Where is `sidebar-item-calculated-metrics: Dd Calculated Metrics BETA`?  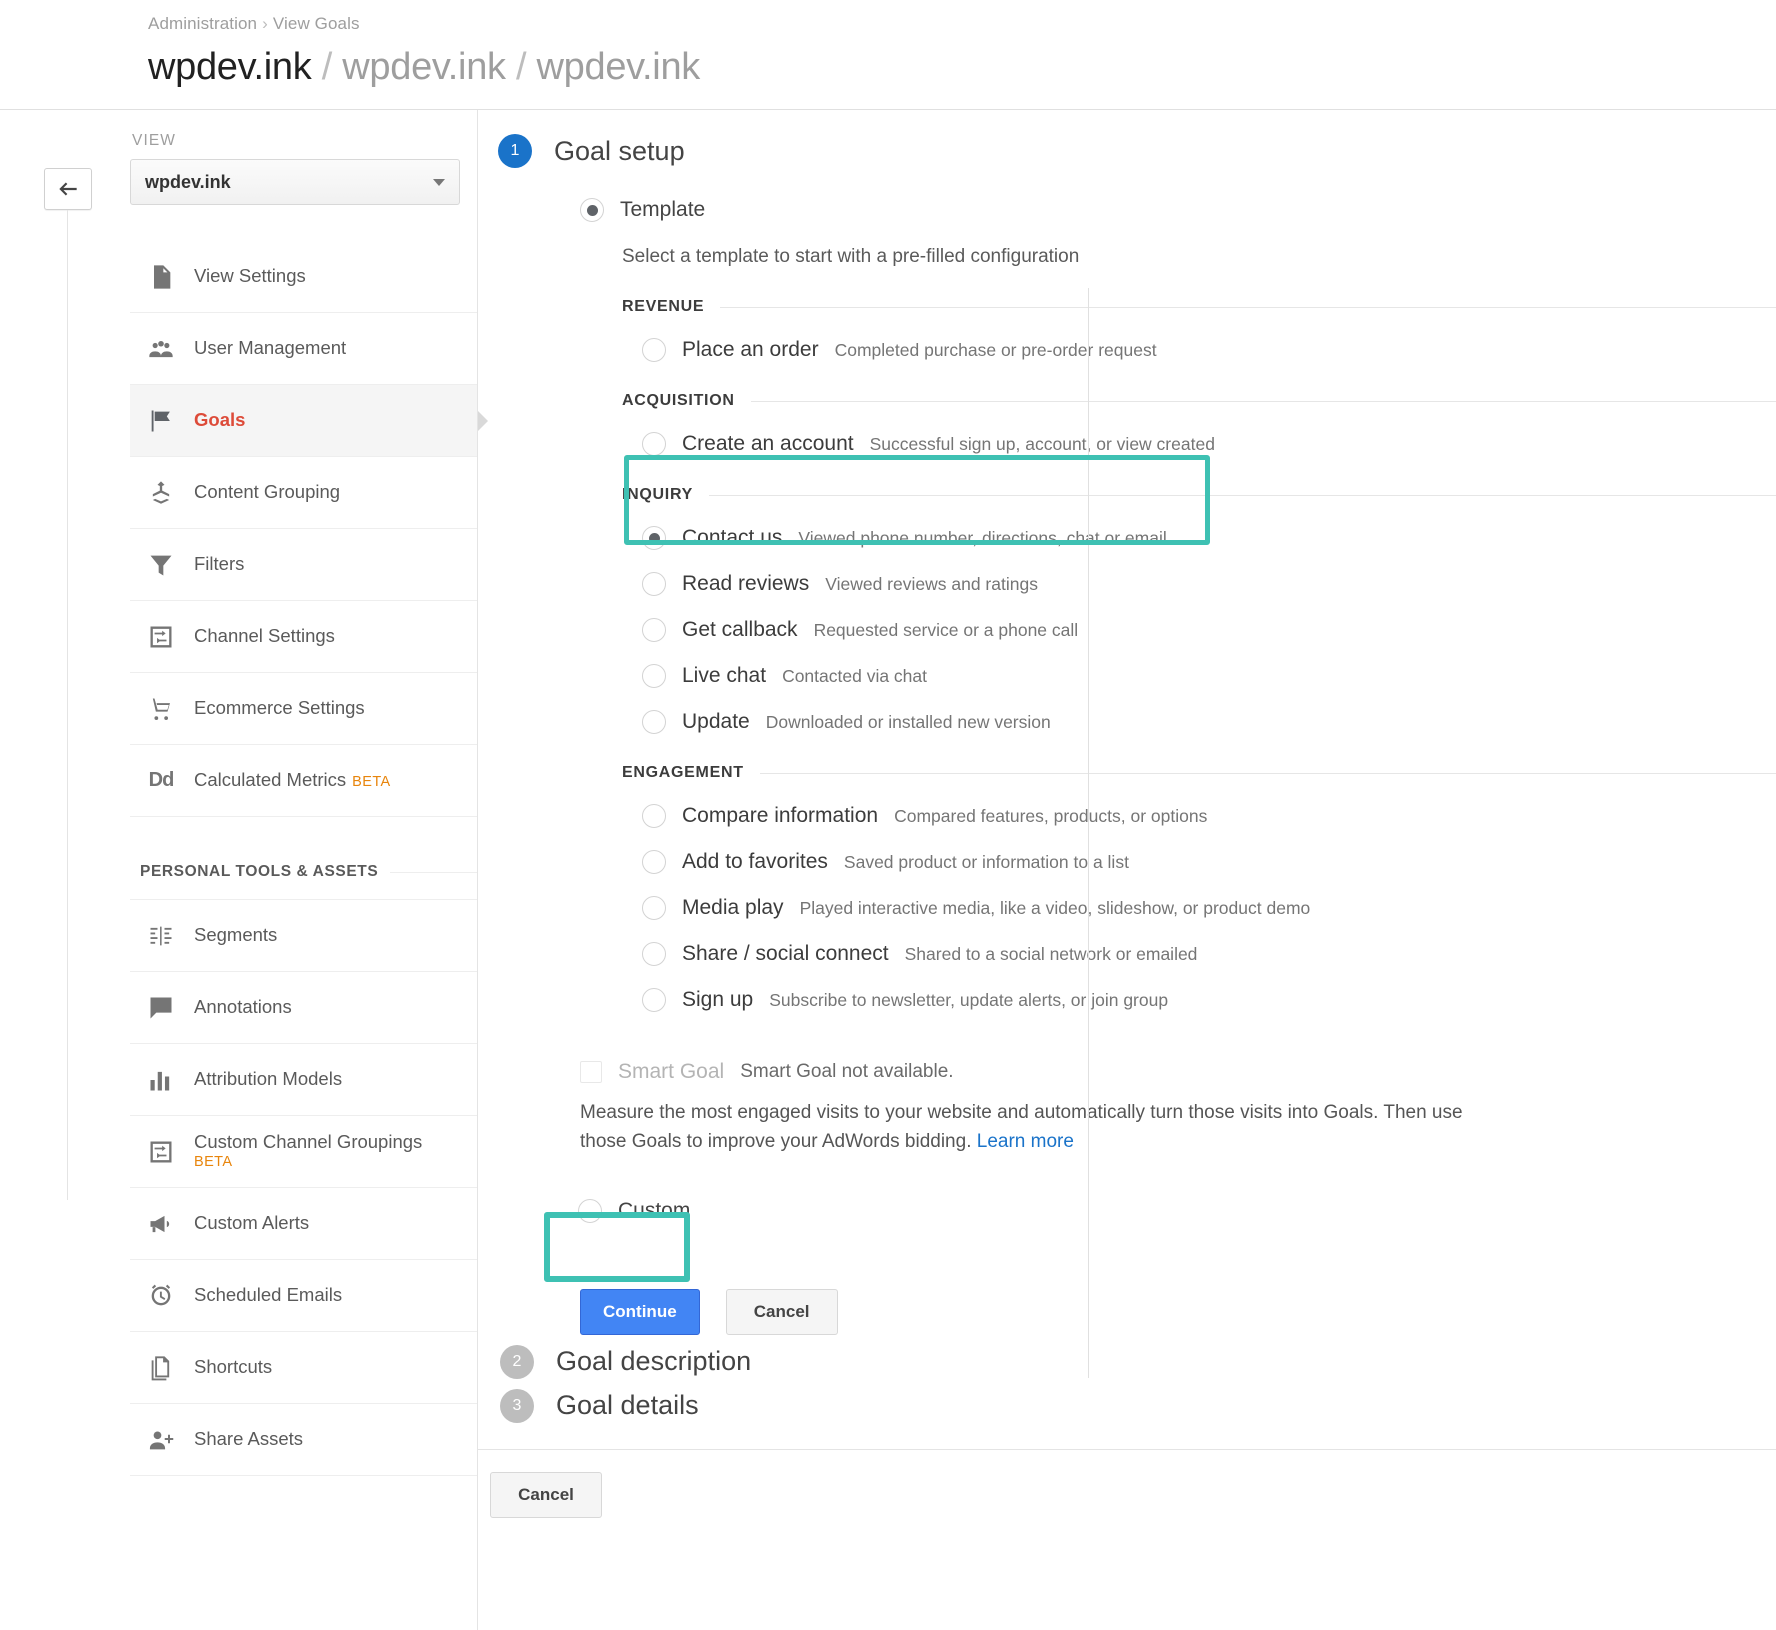 sidebar-item-calculated-metrics: Dd Calculated Metrics BETA is located at coordinates (304, 781).